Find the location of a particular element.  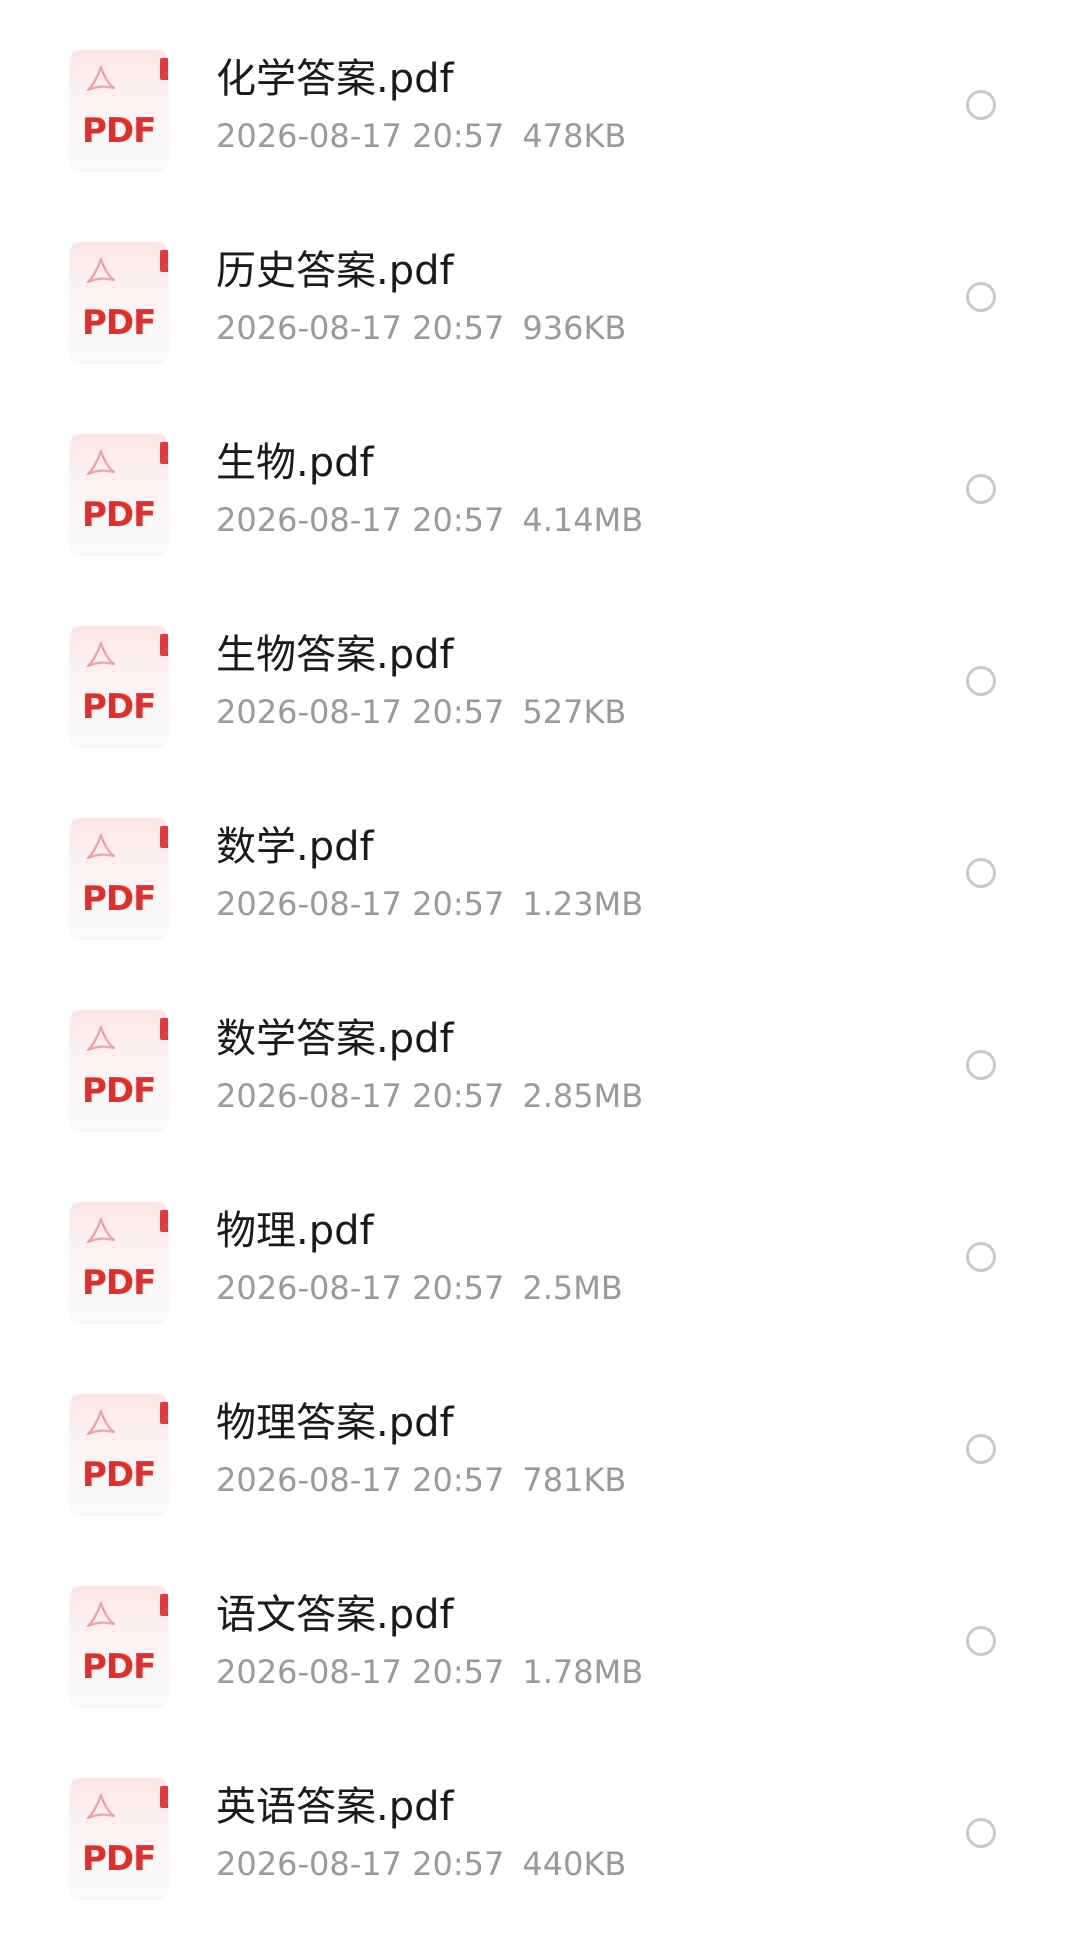

file-row: PDF 英语答案.pdf 2026-08-17 20:57 440KB is located at coordinates (540, 1837).